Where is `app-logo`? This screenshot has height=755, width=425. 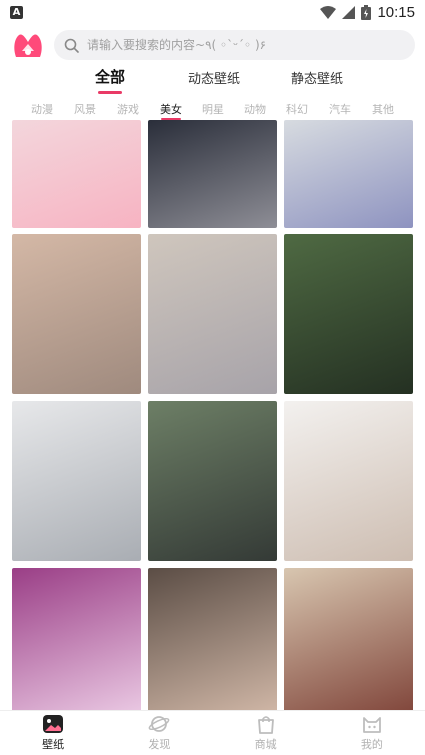 app-logo is located at coordinates (28, 45).